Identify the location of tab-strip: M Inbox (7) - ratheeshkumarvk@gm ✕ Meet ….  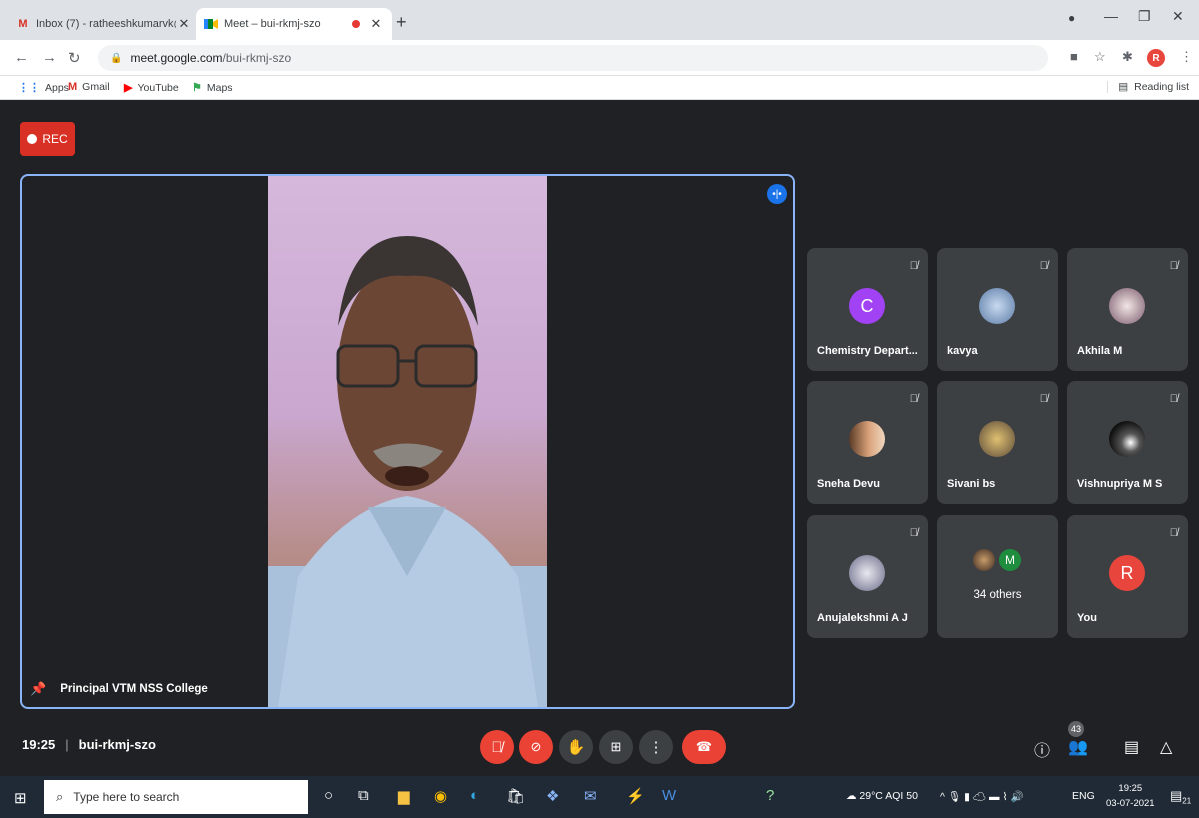
(599, 20).